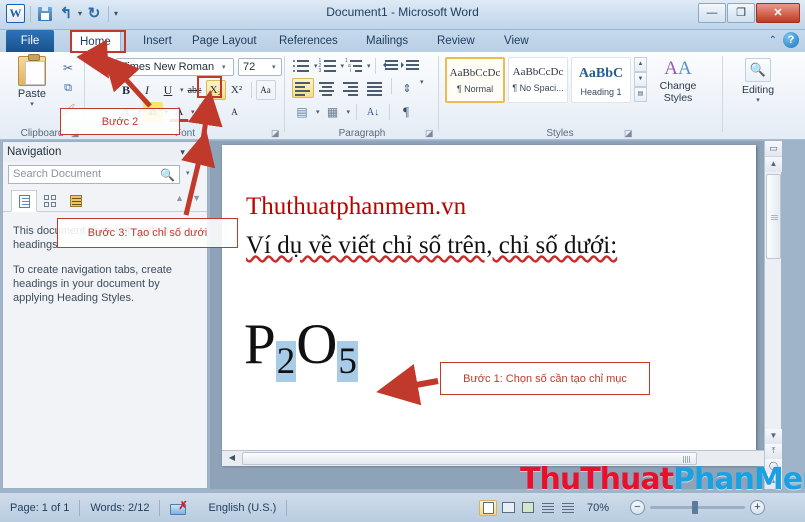 The image size is (805, 522). What do you see at coordinates (235, 112) in the screenshot?
I see `shrink-font-button: A` at bounding box center [235, 112].